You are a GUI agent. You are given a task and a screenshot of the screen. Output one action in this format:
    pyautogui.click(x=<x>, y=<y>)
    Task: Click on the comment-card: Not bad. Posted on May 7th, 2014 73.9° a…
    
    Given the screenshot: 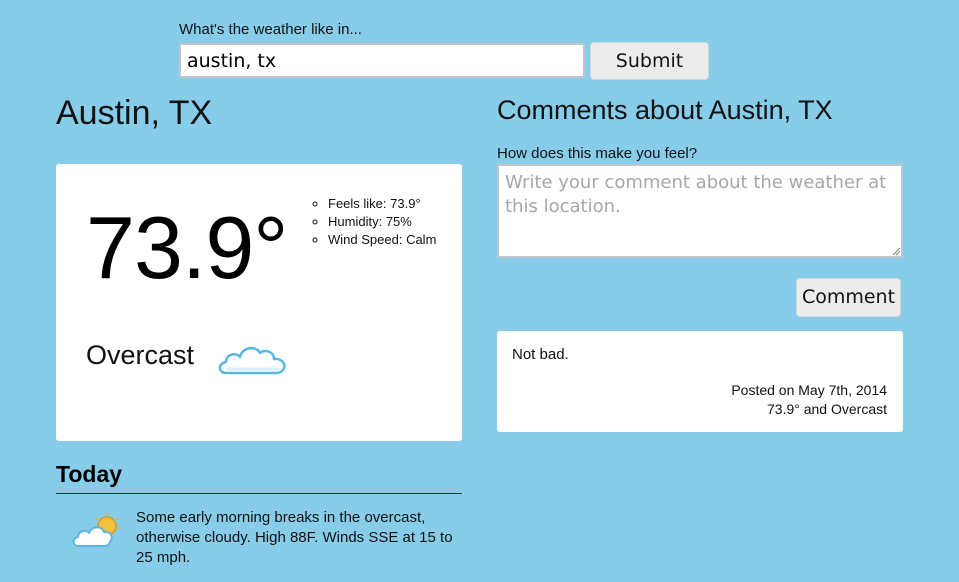 What is the action you would take?
    pyautogui.click(x=700, y=381)
    